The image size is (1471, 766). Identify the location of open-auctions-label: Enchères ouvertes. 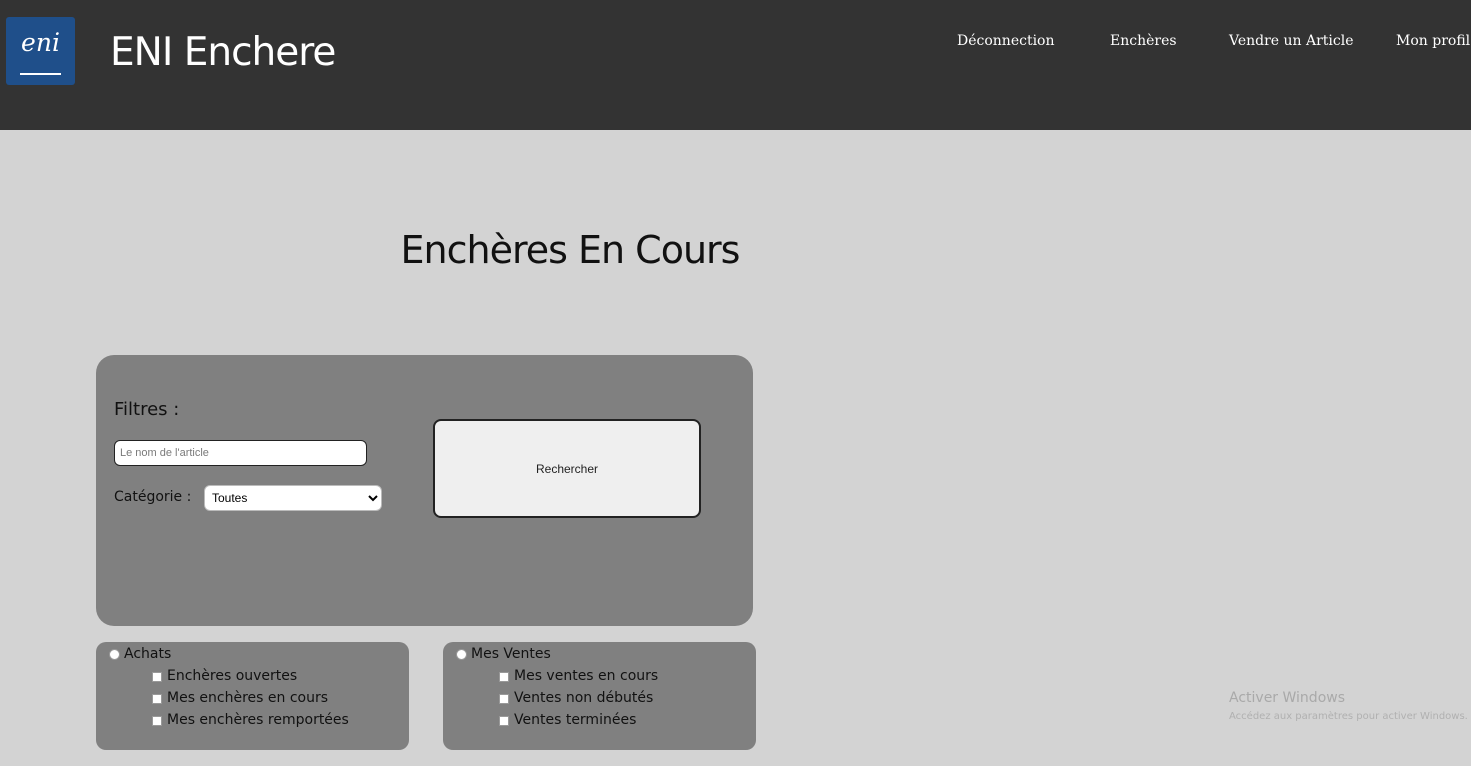
(232, 676).